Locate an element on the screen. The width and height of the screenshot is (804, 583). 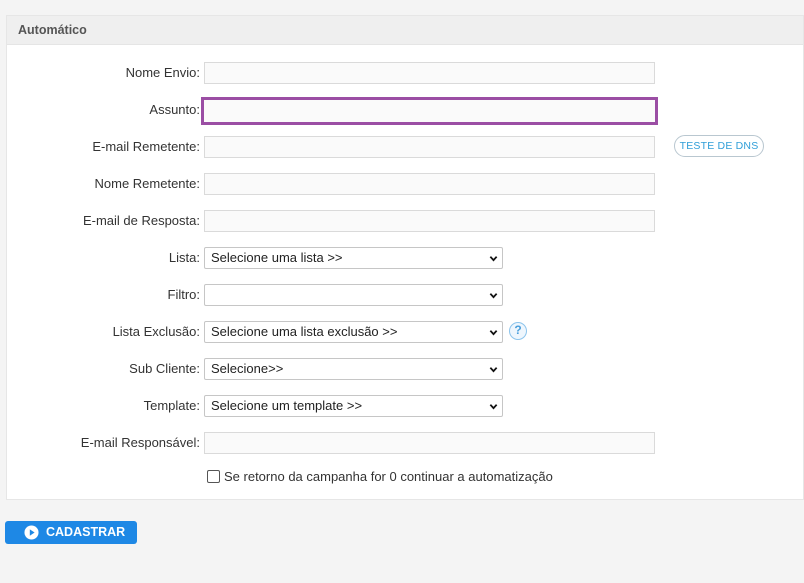
continuar-automatizacao-checkbox is located at coordinates (213, 476).